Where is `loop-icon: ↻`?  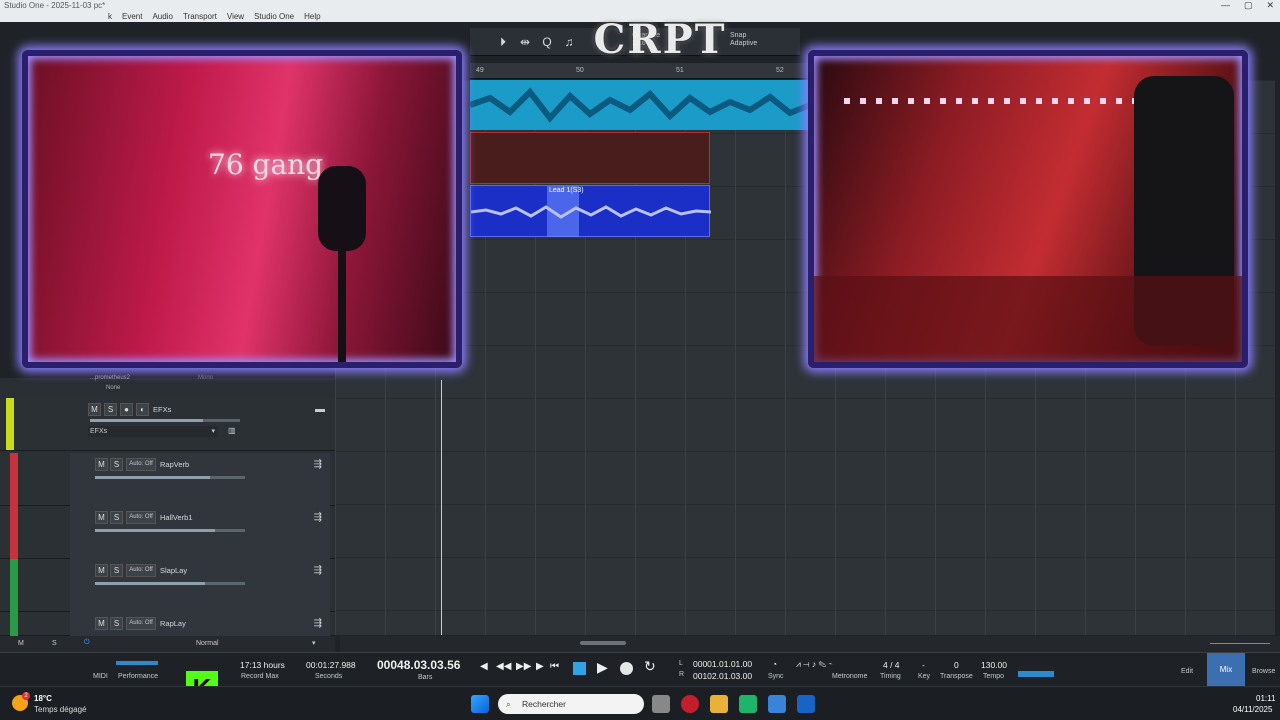
loop-icon: ↻ is located at coordinates (650, 666).